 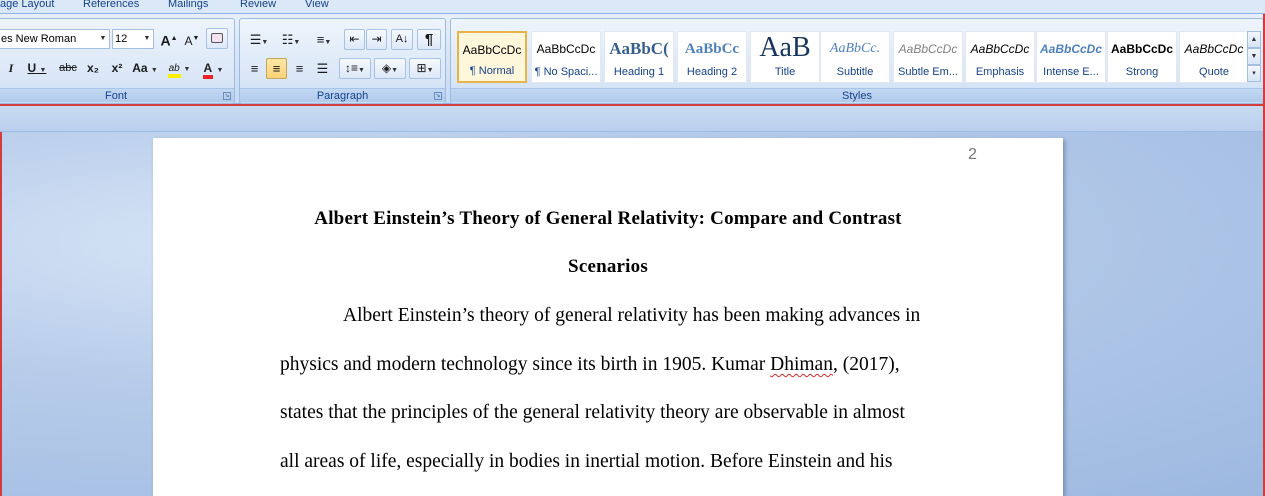 I want to click on bullets-button: ☰▼, so click(x=259, y=39).